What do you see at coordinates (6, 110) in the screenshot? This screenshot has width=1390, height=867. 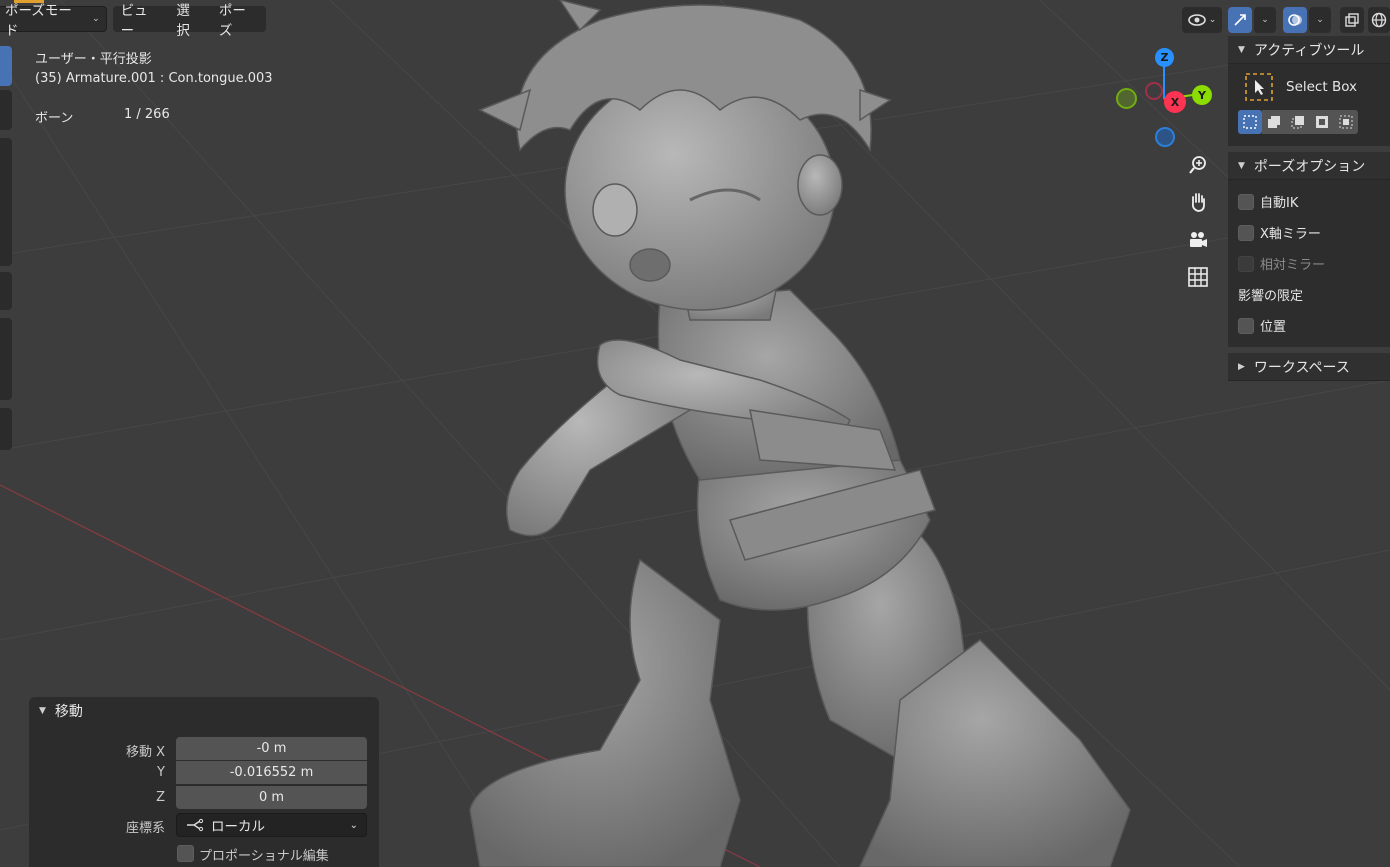 I see `tool-cursor` at bounding box center [6, 110].